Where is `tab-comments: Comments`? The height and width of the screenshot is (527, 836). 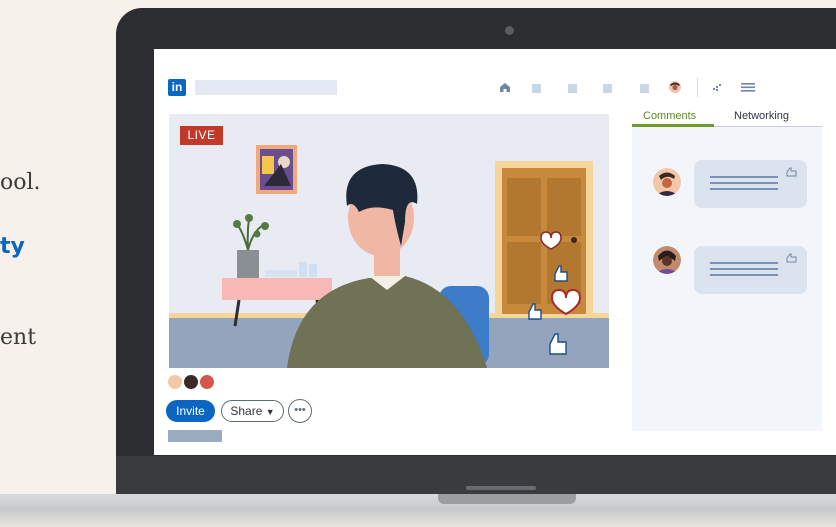
tab-comments: Comments is located at coordinates (669, 116).